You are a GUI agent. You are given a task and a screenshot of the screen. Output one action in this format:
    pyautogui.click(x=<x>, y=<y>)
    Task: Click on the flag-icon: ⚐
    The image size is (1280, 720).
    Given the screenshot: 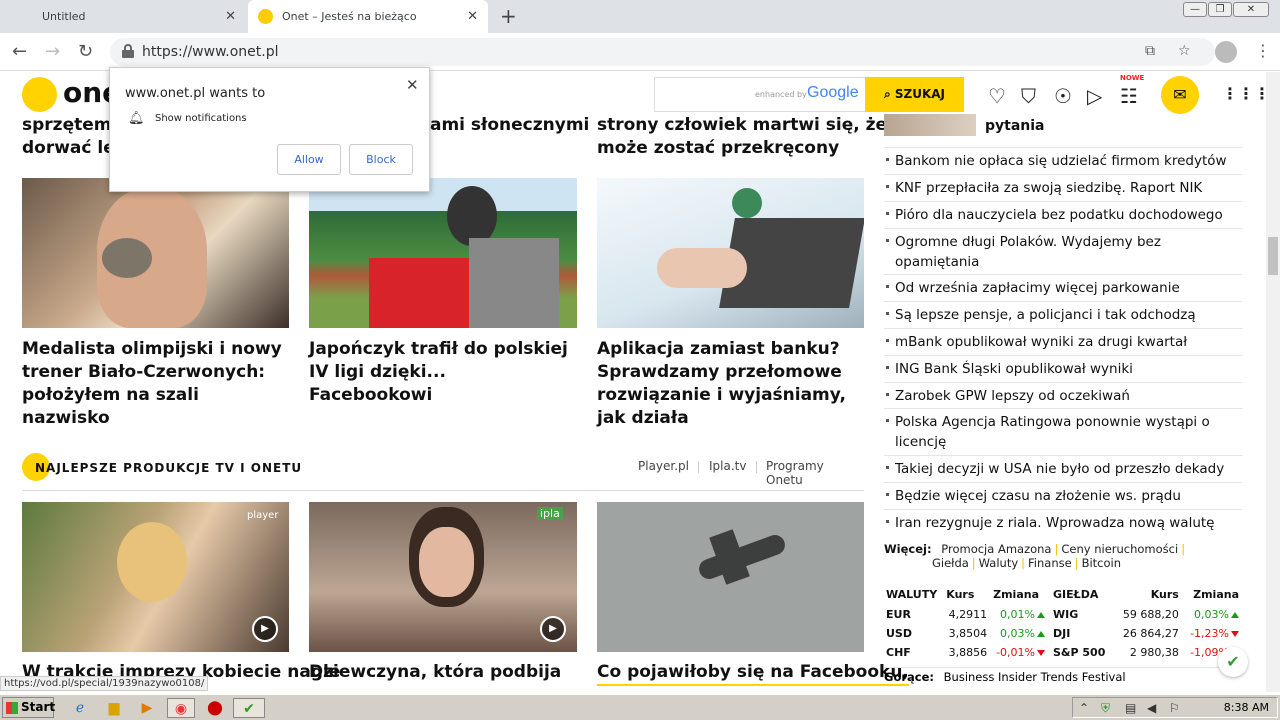 What is the action you would take?
    pyautogui.click(x=1174, y=708)
    